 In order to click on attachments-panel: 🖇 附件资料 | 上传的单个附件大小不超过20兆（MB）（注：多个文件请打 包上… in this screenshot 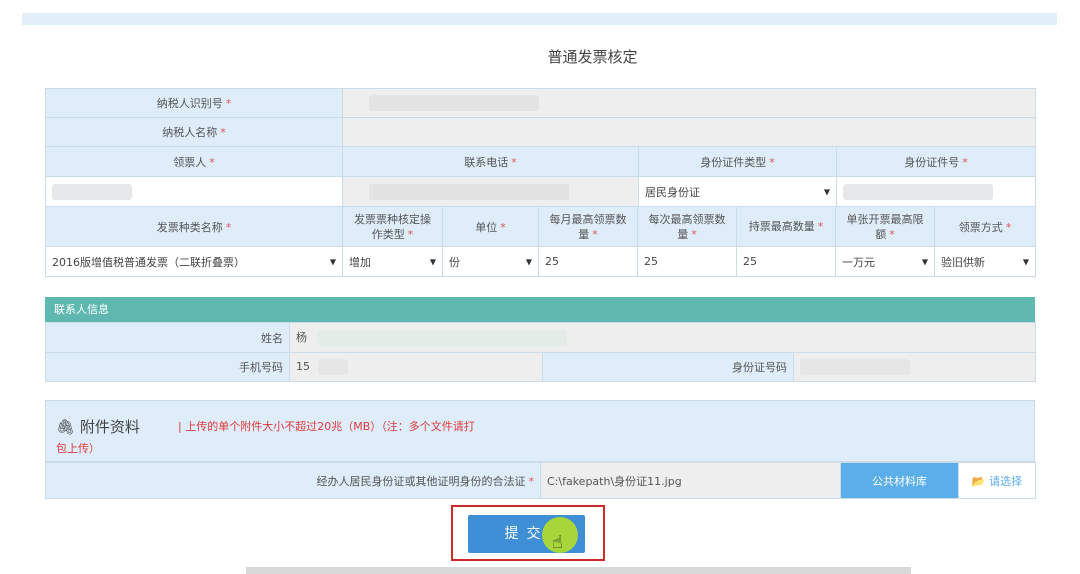, I will do `click(540, 431)`.